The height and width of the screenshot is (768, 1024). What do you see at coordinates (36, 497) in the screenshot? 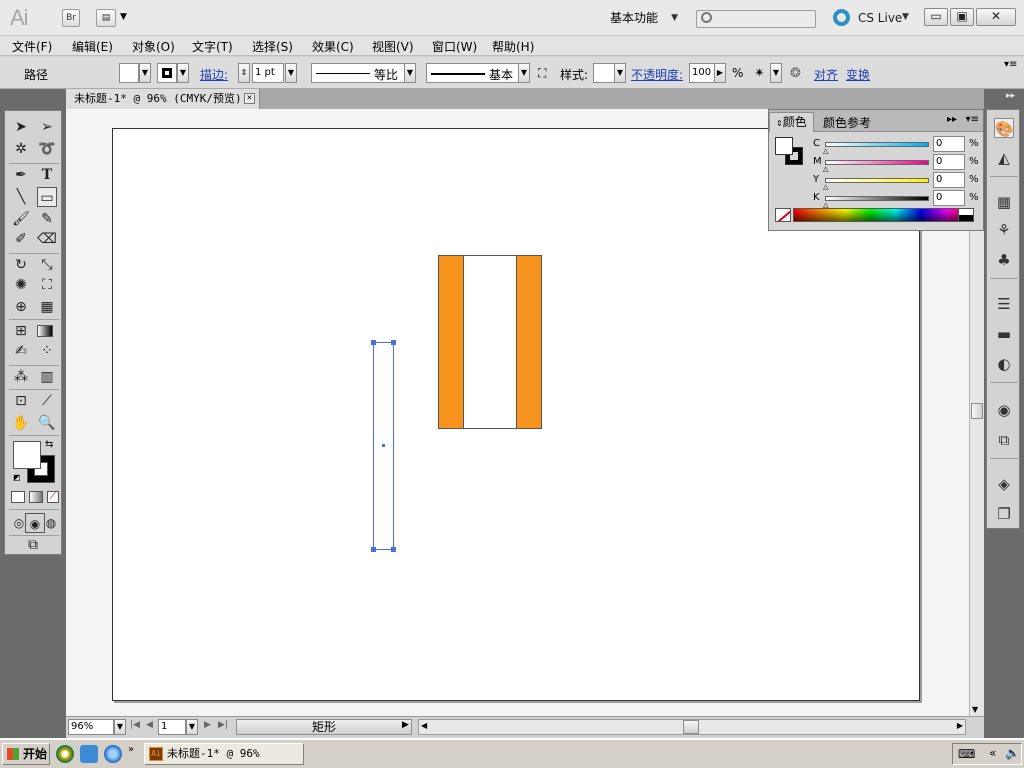
I see `gradient-mode-icon` at bounding box center [36, 497].